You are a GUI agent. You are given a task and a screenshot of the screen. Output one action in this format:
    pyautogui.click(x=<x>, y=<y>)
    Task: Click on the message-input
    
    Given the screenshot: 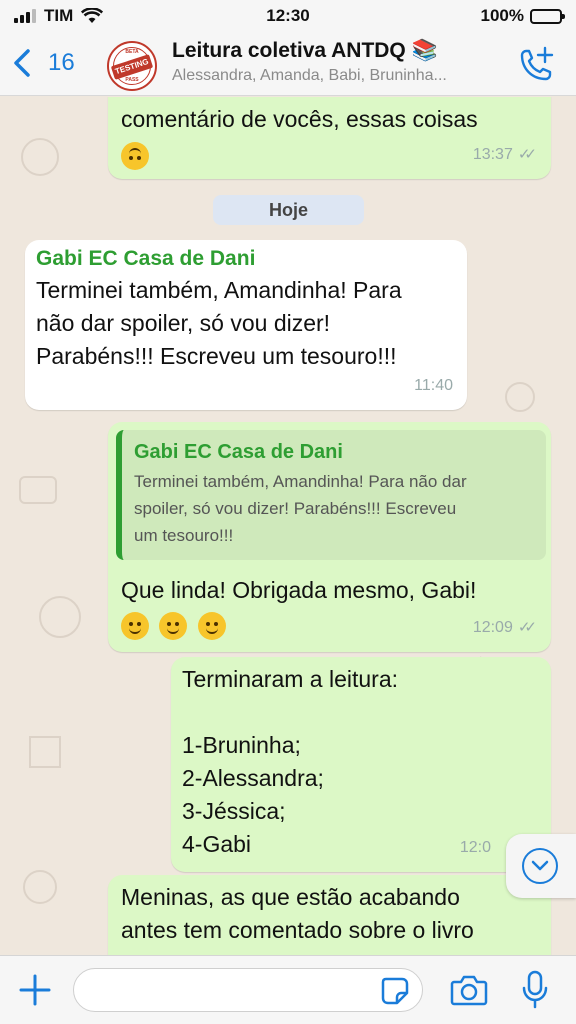 What is the action you would take?
    pyautogui.click(x=248, y=990)
    